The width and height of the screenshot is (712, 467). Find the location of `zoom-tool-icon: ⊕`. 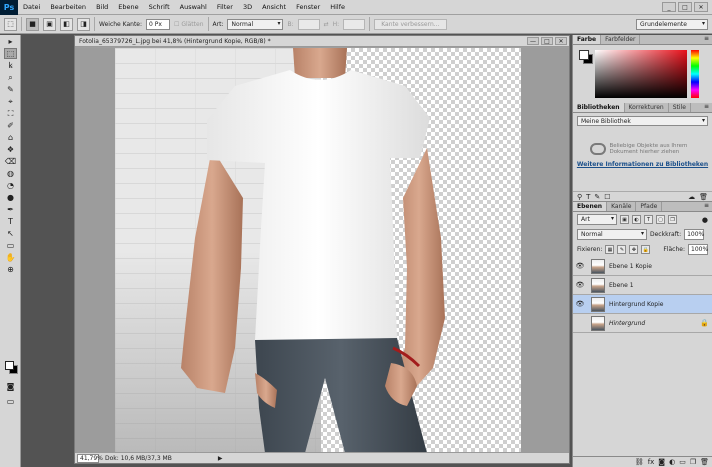

zoom-tool-icon: ⊕ is located at coordinates (10, 269).